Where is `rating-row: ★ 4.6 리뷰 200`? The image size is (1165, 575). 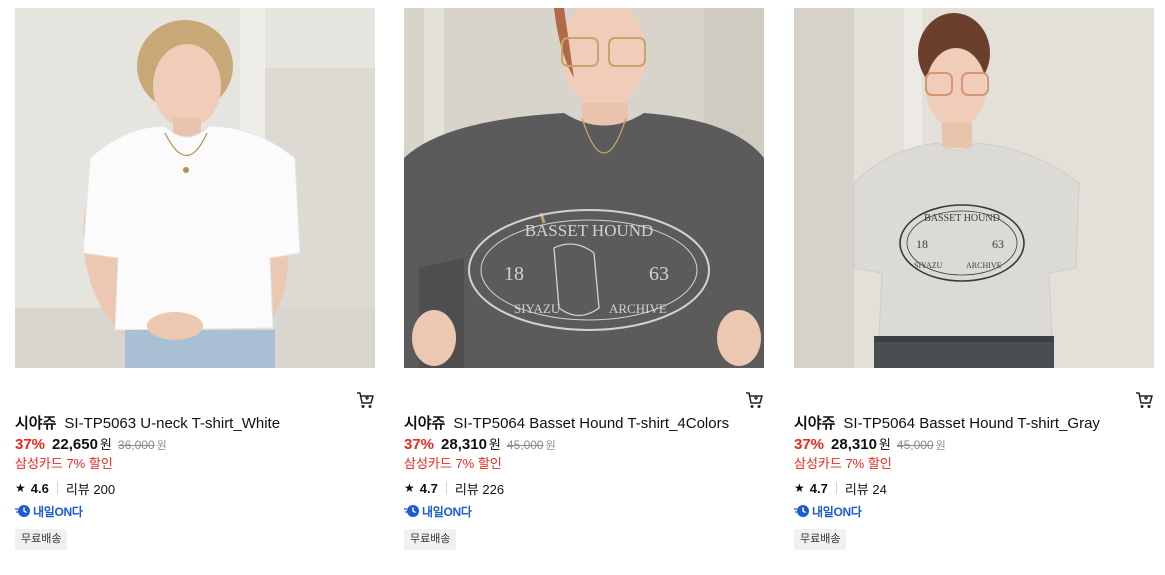 rating-row: ★ 4.6 리뷰 200 is located at coordinates (195, 488).